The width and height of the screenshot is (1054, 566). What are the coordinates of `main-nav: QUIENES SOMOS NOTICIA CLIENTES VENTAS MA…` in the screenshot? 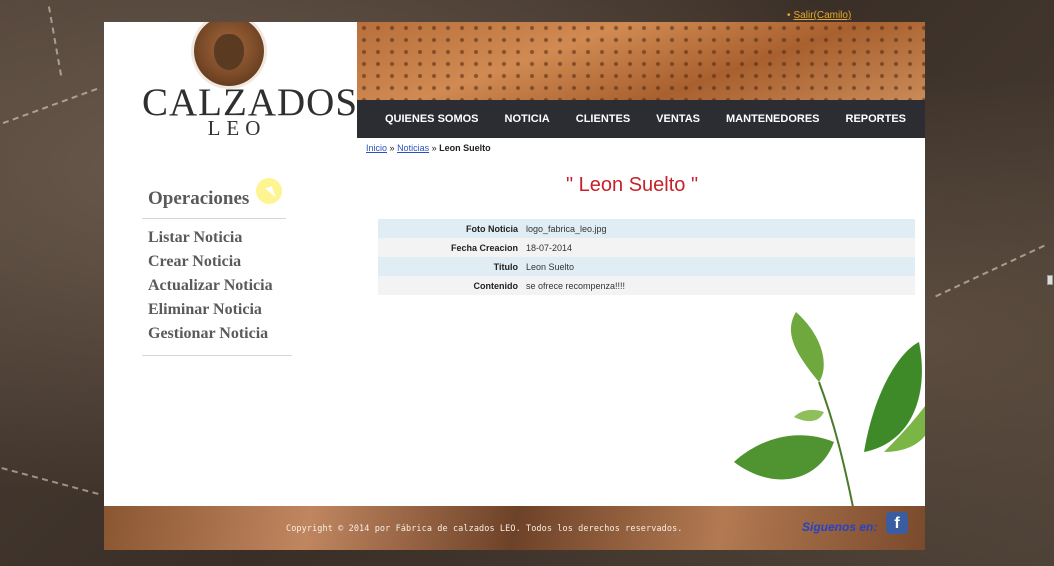 It's located at (641, 119).